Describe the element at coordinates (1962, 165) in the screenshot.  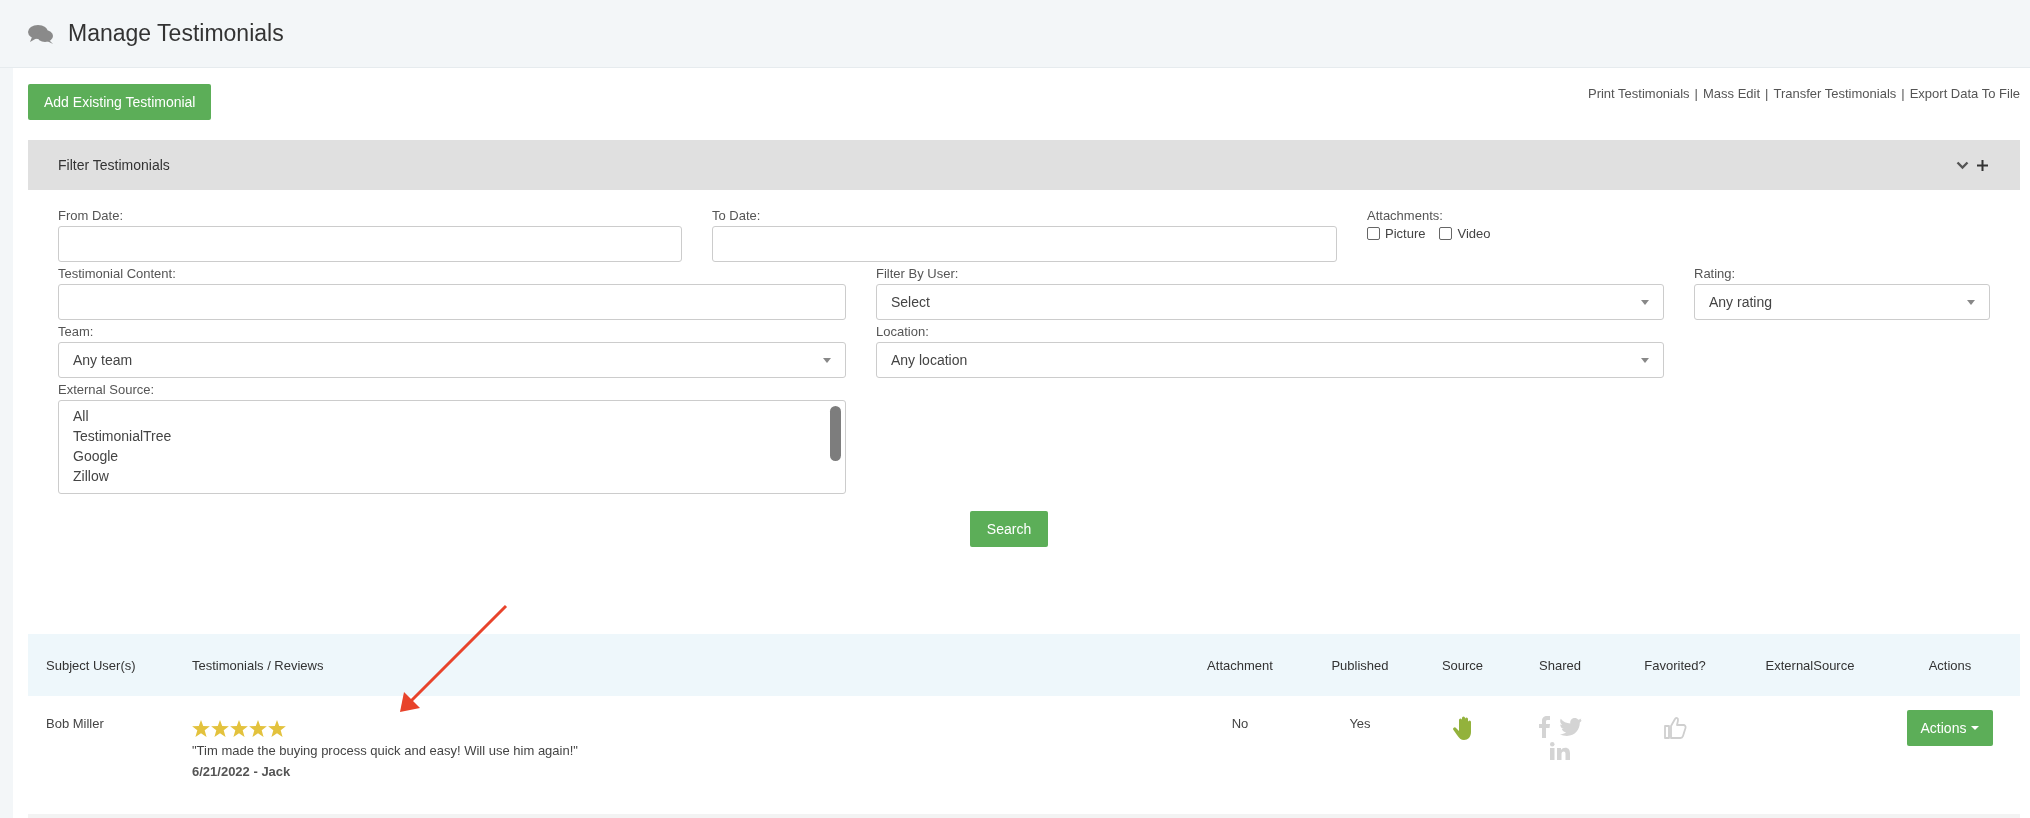
I see `chevron-down-icon` at that location.